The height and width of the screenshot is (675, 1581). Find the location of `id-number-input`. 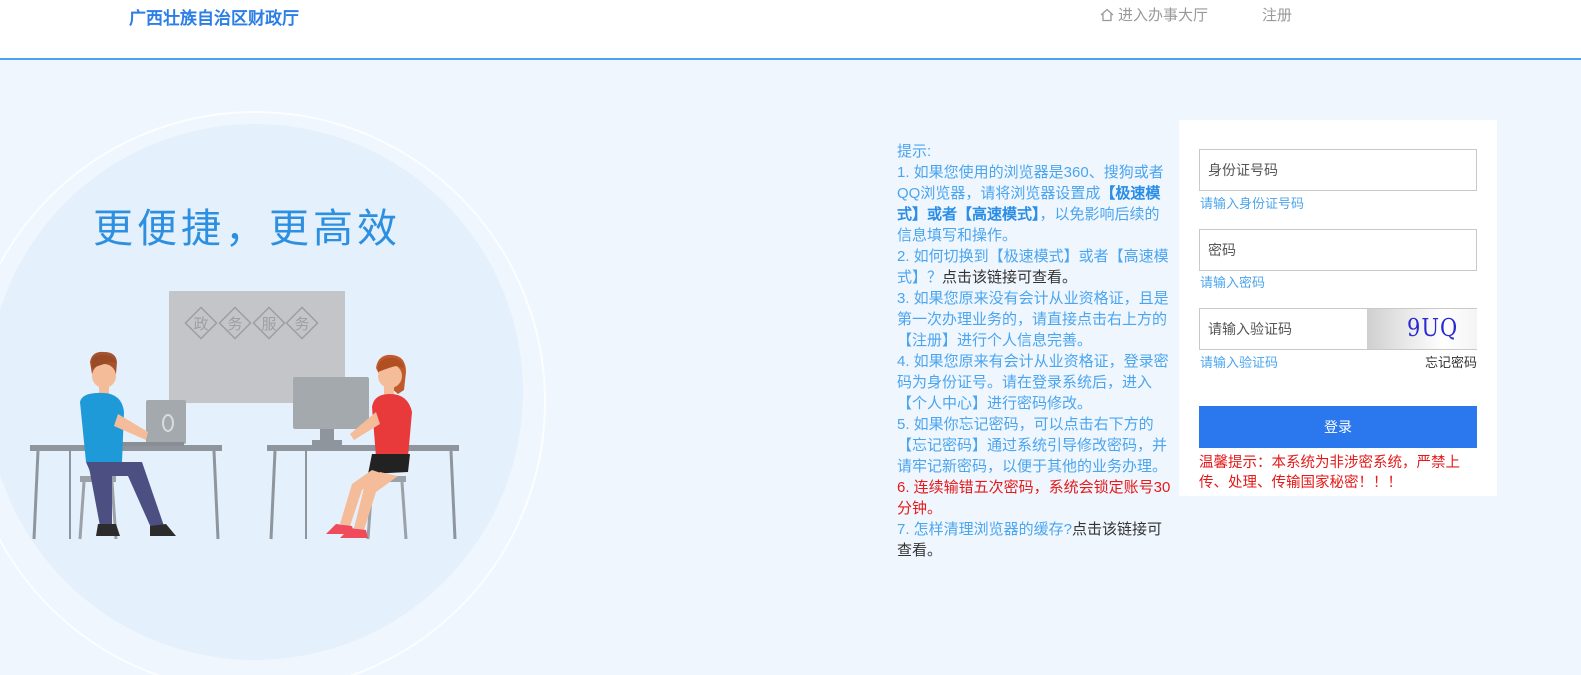

id-number-input is located at coordinates (1338, 170).